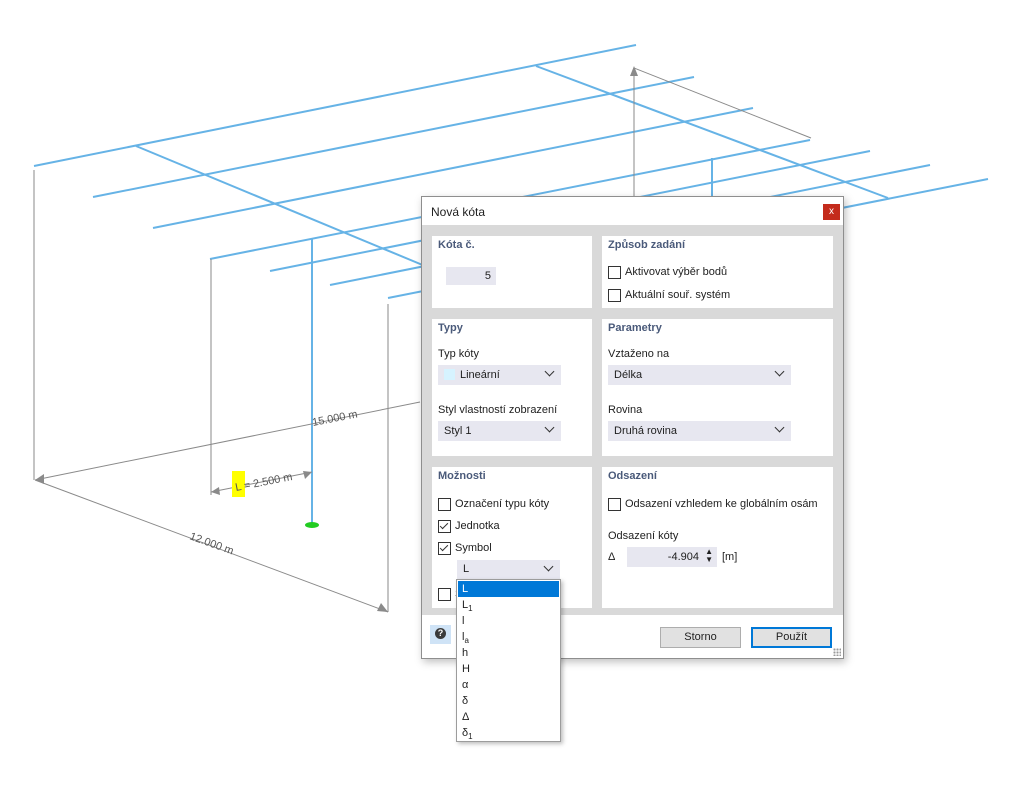  Describe the element at coordinates (508, 637) in the screenshot. I see `symbol-option: la` at that location.